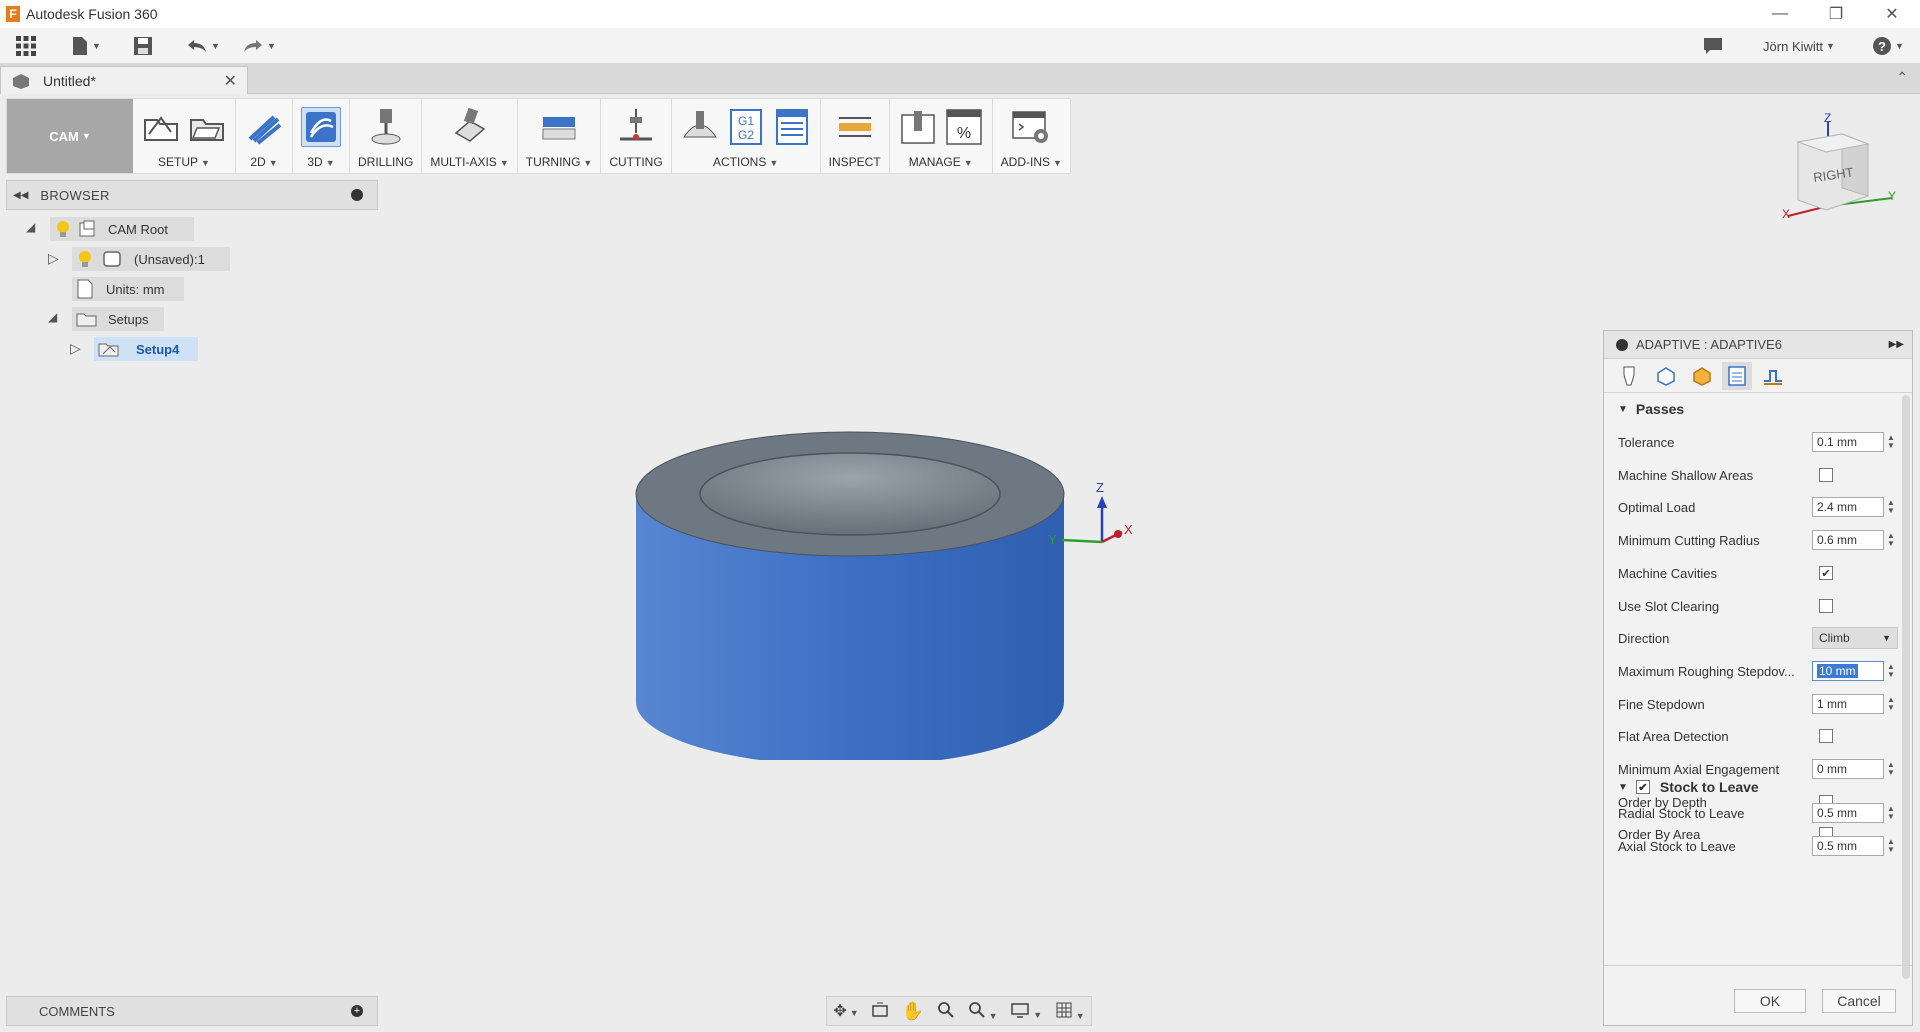 Image resolution: width=1920 pixels, height=1032 pixels. I want to click on new-setup-icon, so click(161, 127).